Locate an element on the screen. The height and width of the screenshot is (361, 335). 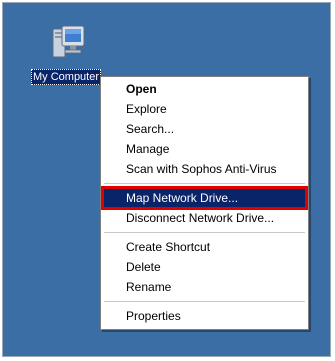
menu-item-open: Open is located at coordinates (204, 89).